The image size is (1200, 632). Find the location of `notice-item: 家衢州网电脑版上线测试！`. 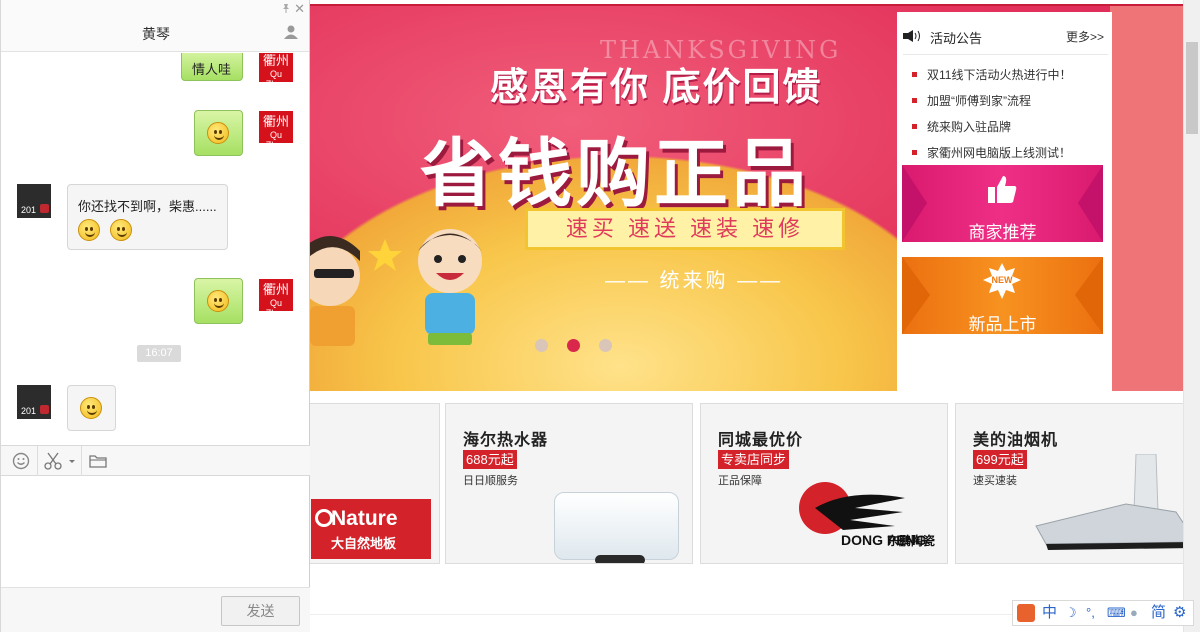

notice-item: 家衢州网电脑版上线测试！ is located at coordinates (999, 152).